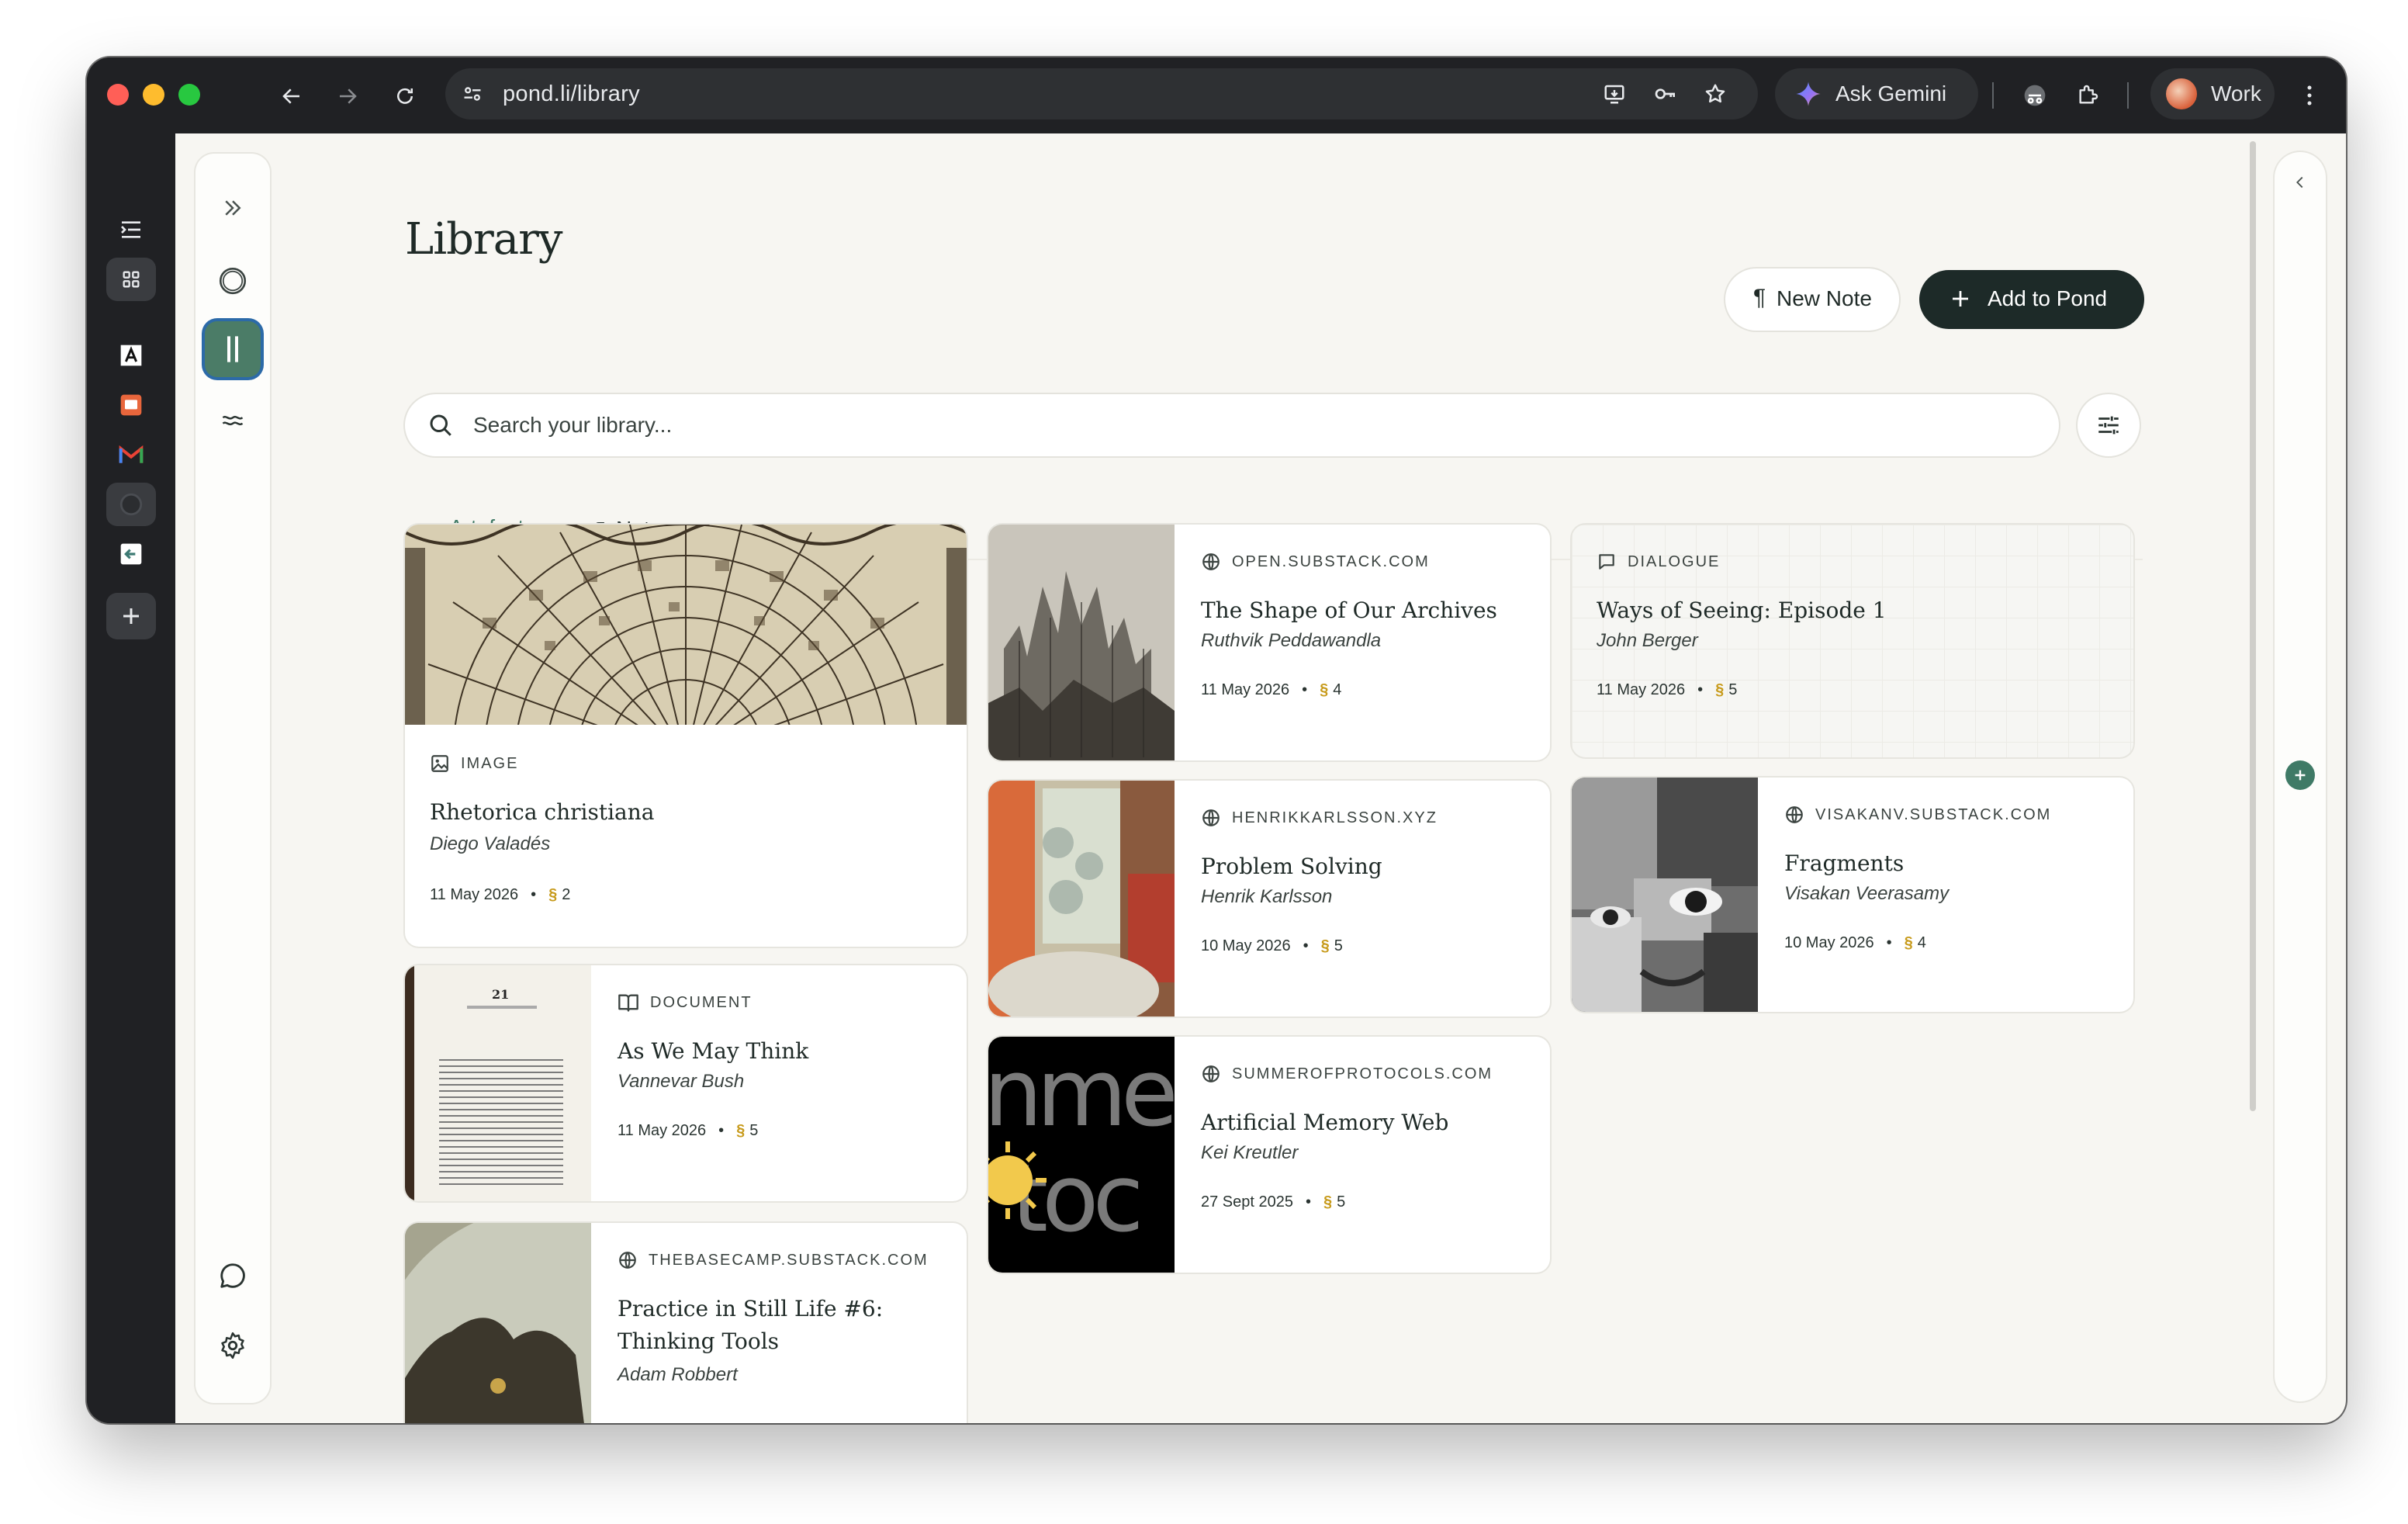 The width and height of the screenshot is (2408, 1524). Describe the element at coordinates (789, 1260) in the screenshot. I see `artefact-type: THEBASECAMP.SUBSTACK.COM` at that location.